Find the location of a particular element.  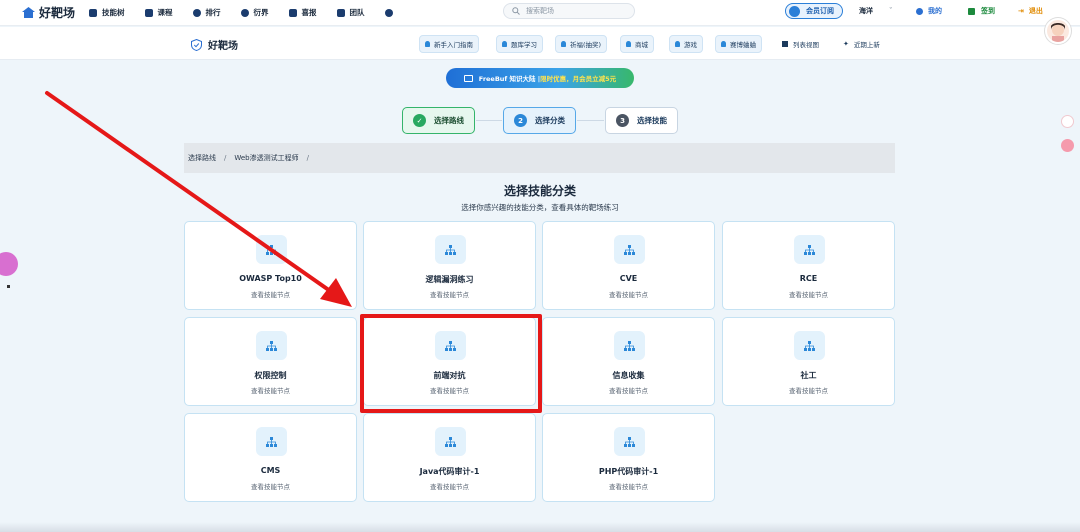

nav-ranking: 排行 is located at coordinates (206, 12).